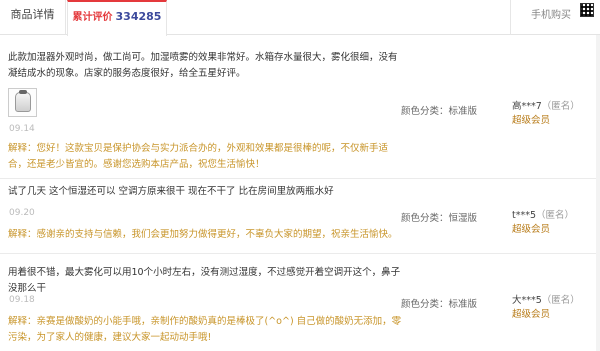 This screenshot has width=600, height=351. I want to click on color-variant: 颜色分类：恒湿版, so click(439, 218).